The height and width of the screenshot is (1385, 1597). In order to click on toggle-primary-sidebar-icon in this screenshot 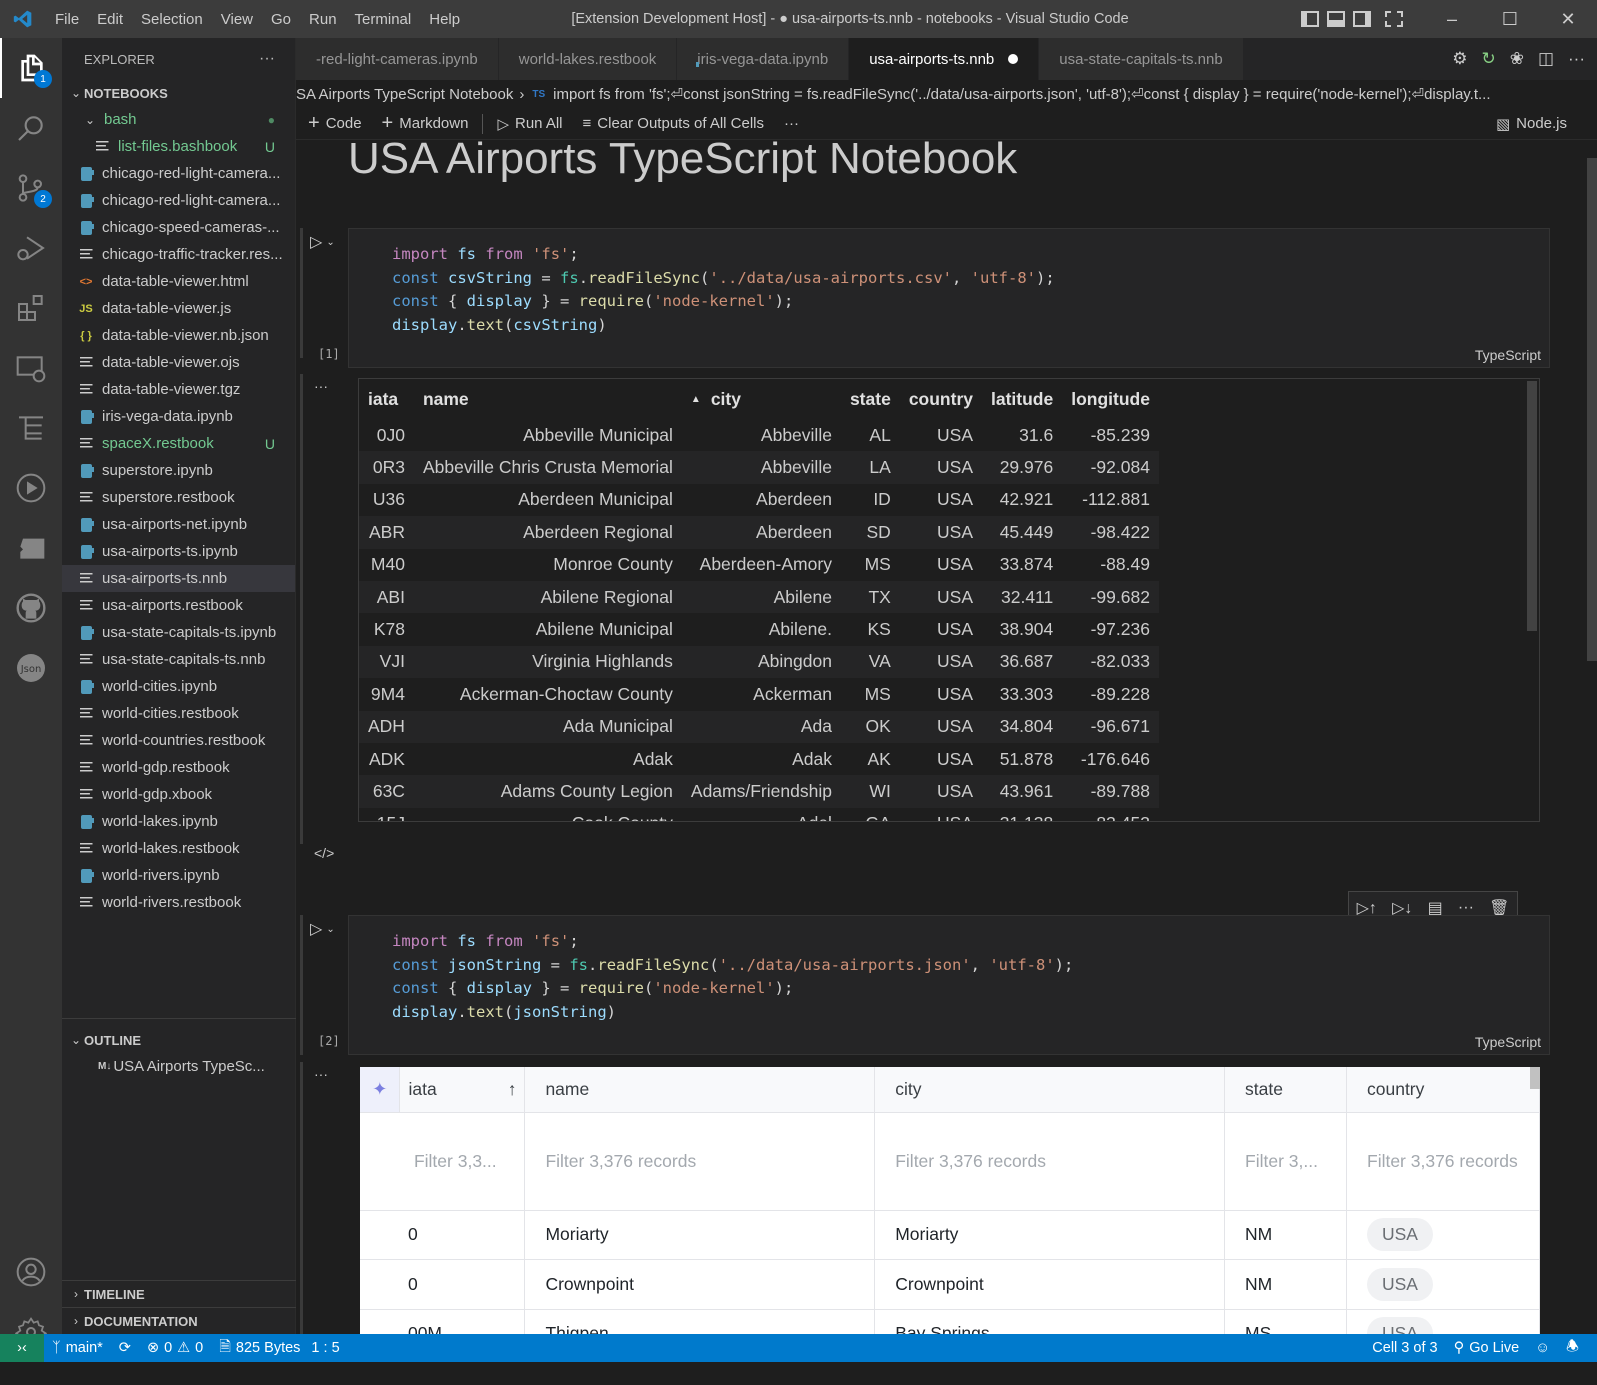, I will do `click(1310, 19)`.